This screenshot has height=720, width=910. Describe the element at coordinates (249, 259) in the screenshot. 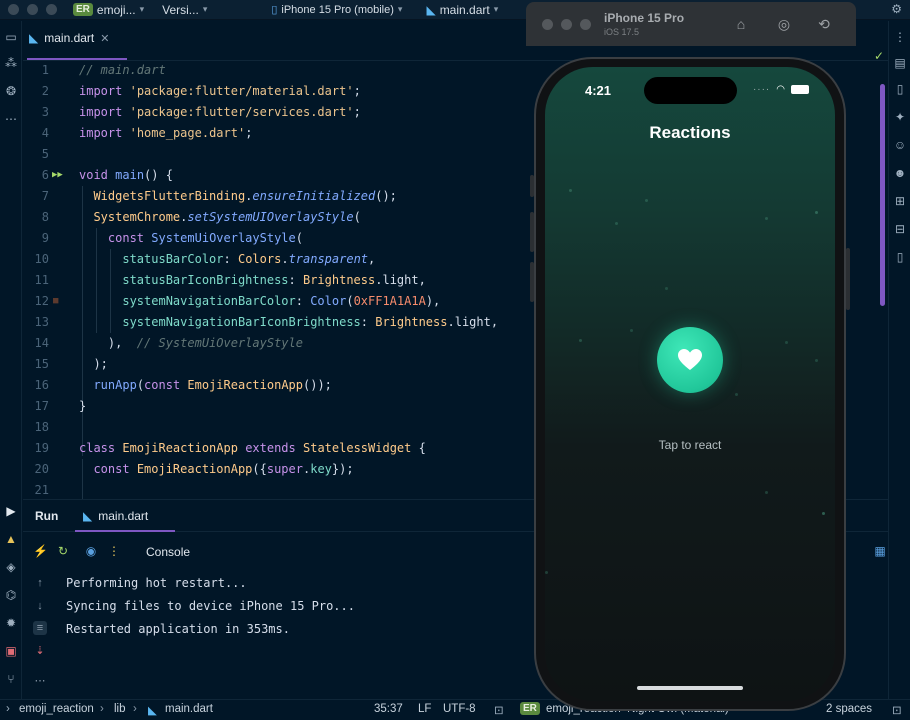

I see `code-line: statusBarColor: Colors.transparent,` at that location.